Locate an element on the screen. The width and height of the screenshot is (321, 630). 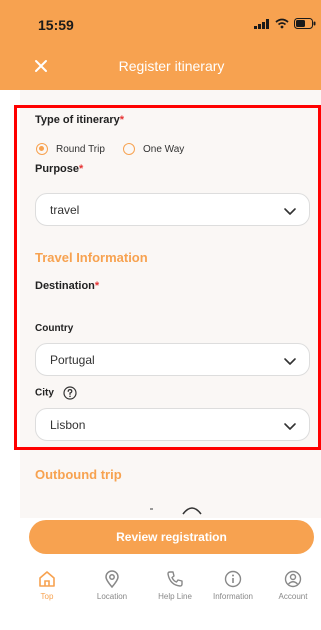
home-icon is located at coordinates (47, 579).